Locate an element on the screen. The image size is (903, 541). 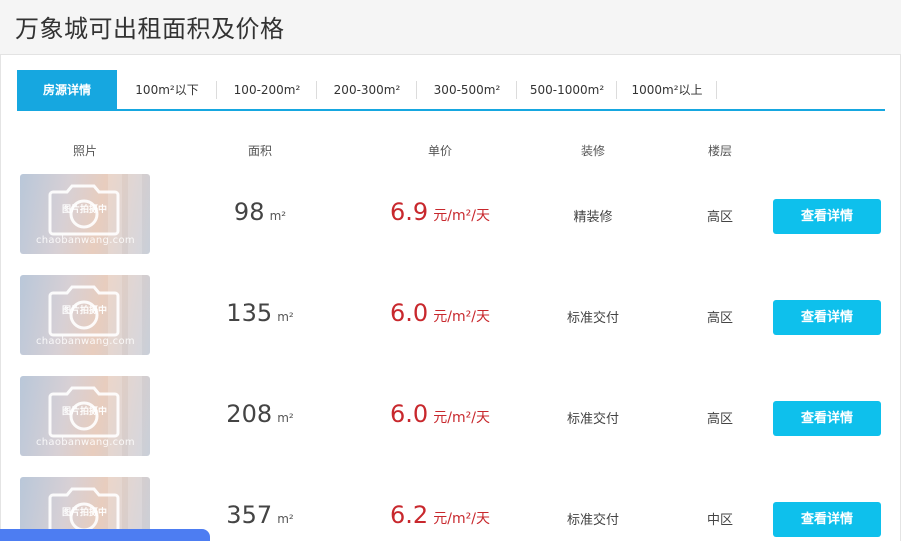
listing-area: 208 m² is located at coordinates (260, 414).